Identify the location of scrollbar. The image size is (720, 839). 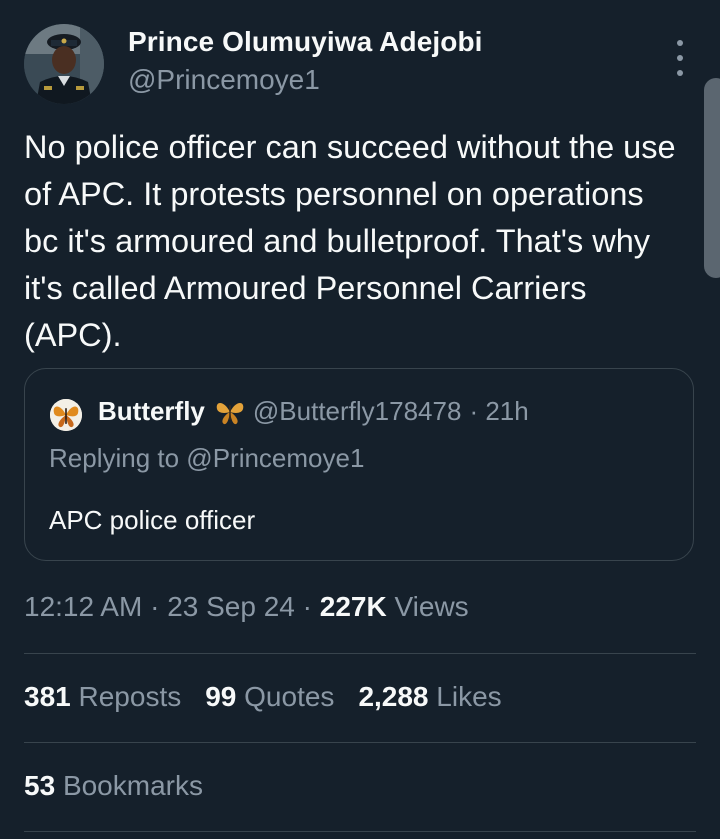
(712, 178).